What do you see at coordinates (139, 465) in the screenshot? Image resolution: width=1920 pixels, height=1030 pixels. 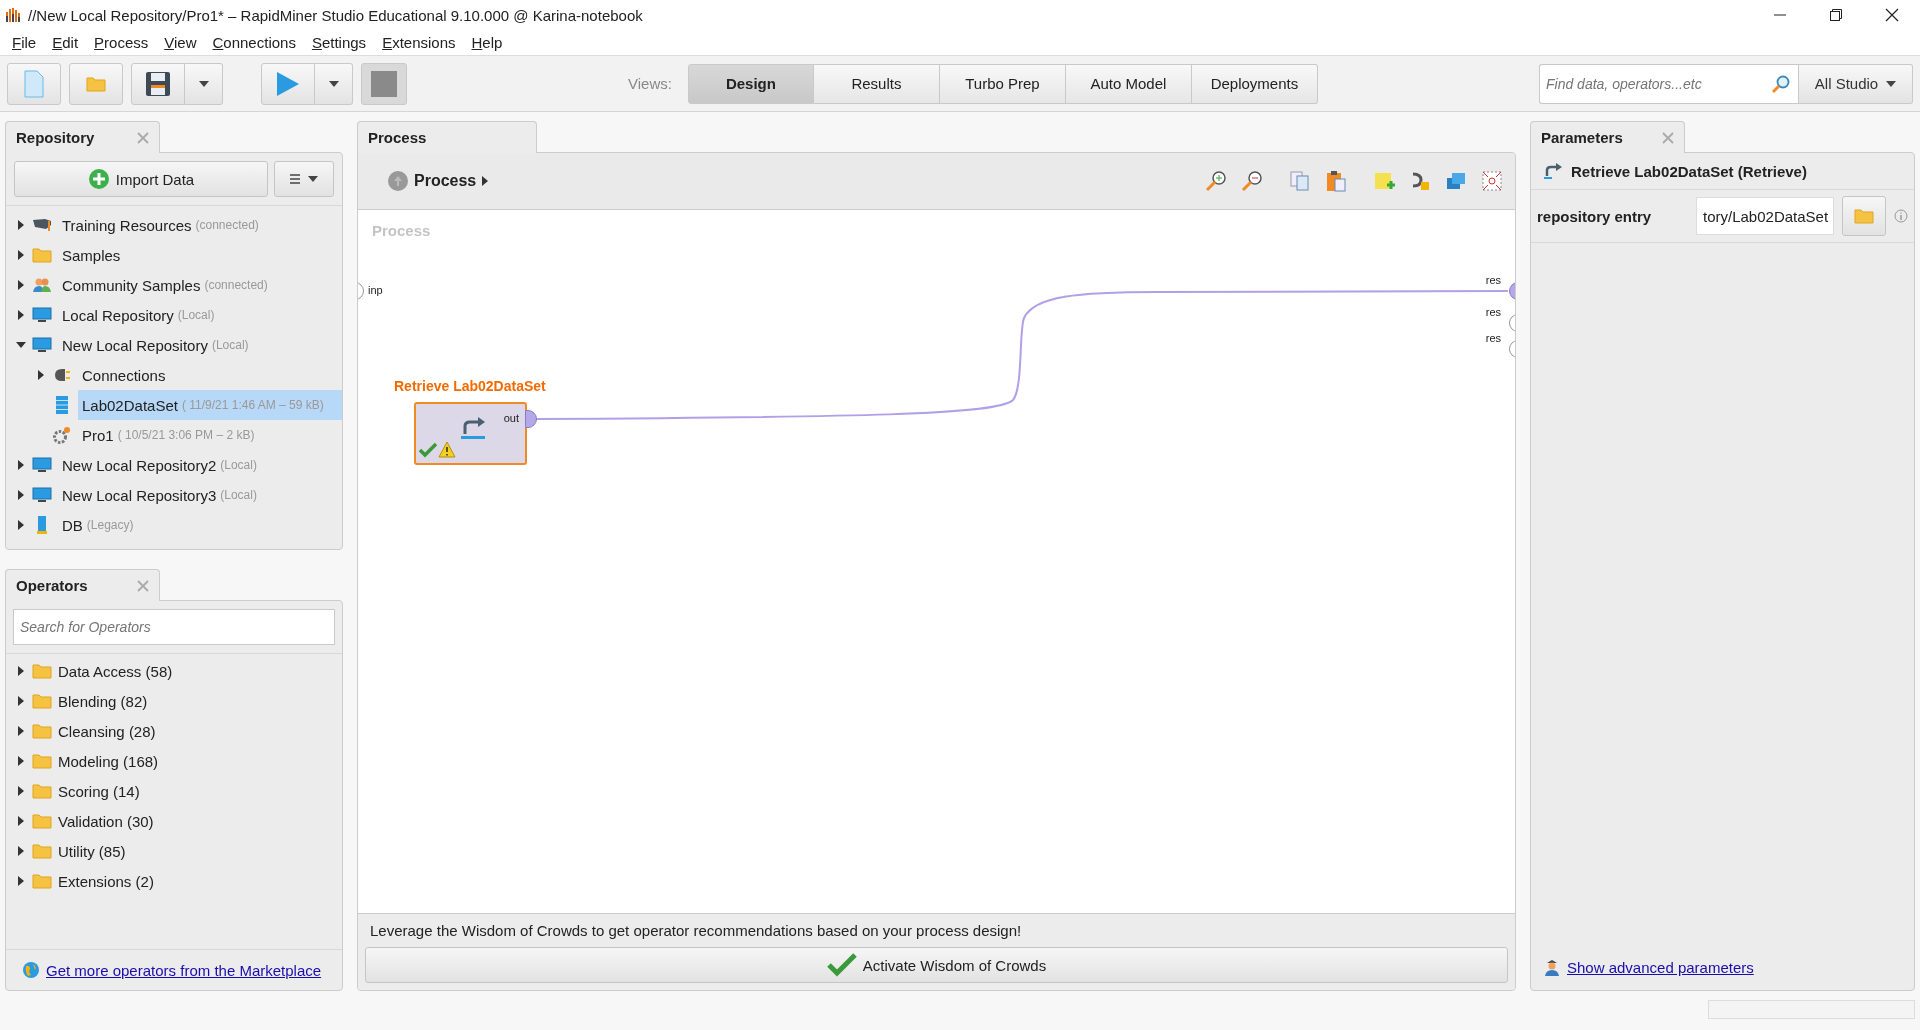 I see `item-name: New Local Repository2` at bounding box center [139, 465].